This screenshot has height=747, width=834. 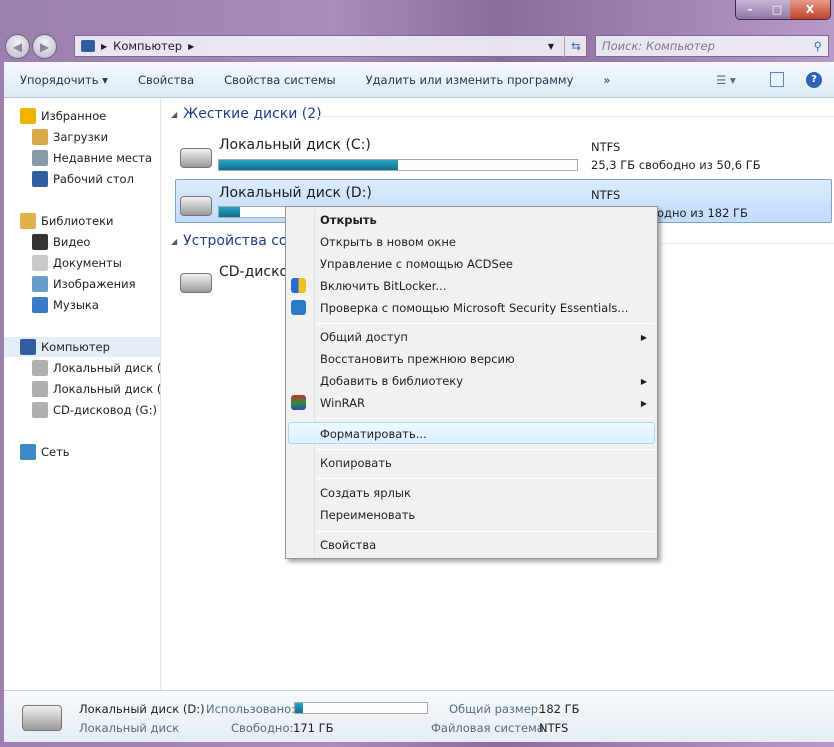 I want to click on search-input: Поиск: Компьютер ⚲, so click(x=712, y=46).